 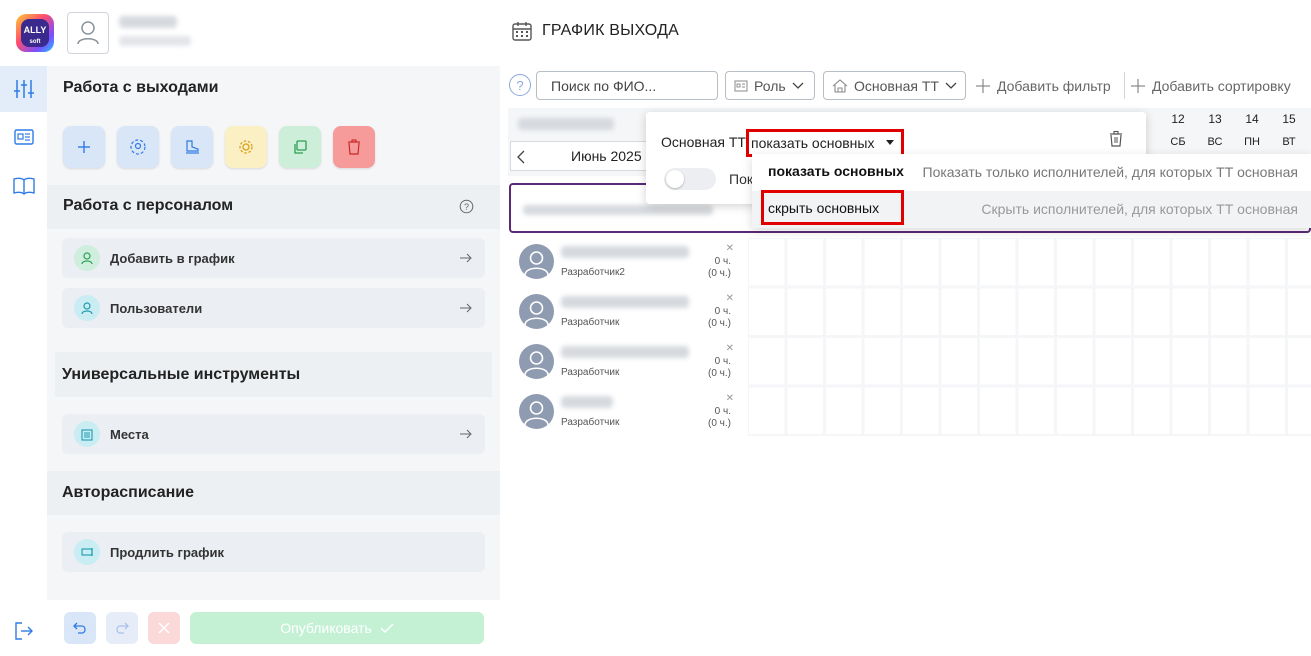 I want to click on trash-icon, so click(x=1116, y=139).